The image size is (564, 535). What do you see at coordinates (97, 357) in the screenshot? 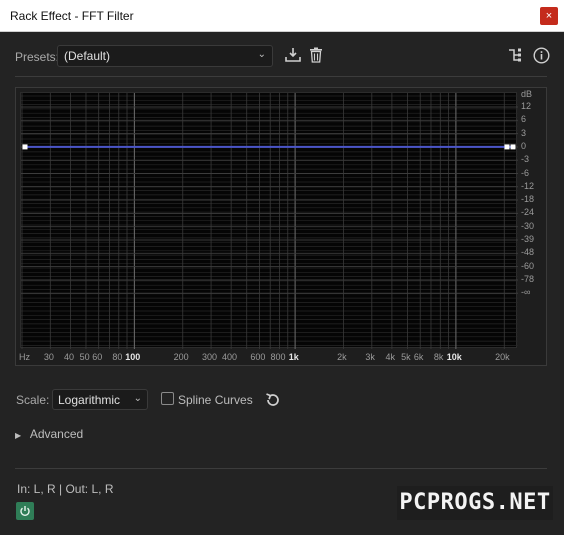
I see `frequency-tick-label: 60` at bounding box center [97, 357].